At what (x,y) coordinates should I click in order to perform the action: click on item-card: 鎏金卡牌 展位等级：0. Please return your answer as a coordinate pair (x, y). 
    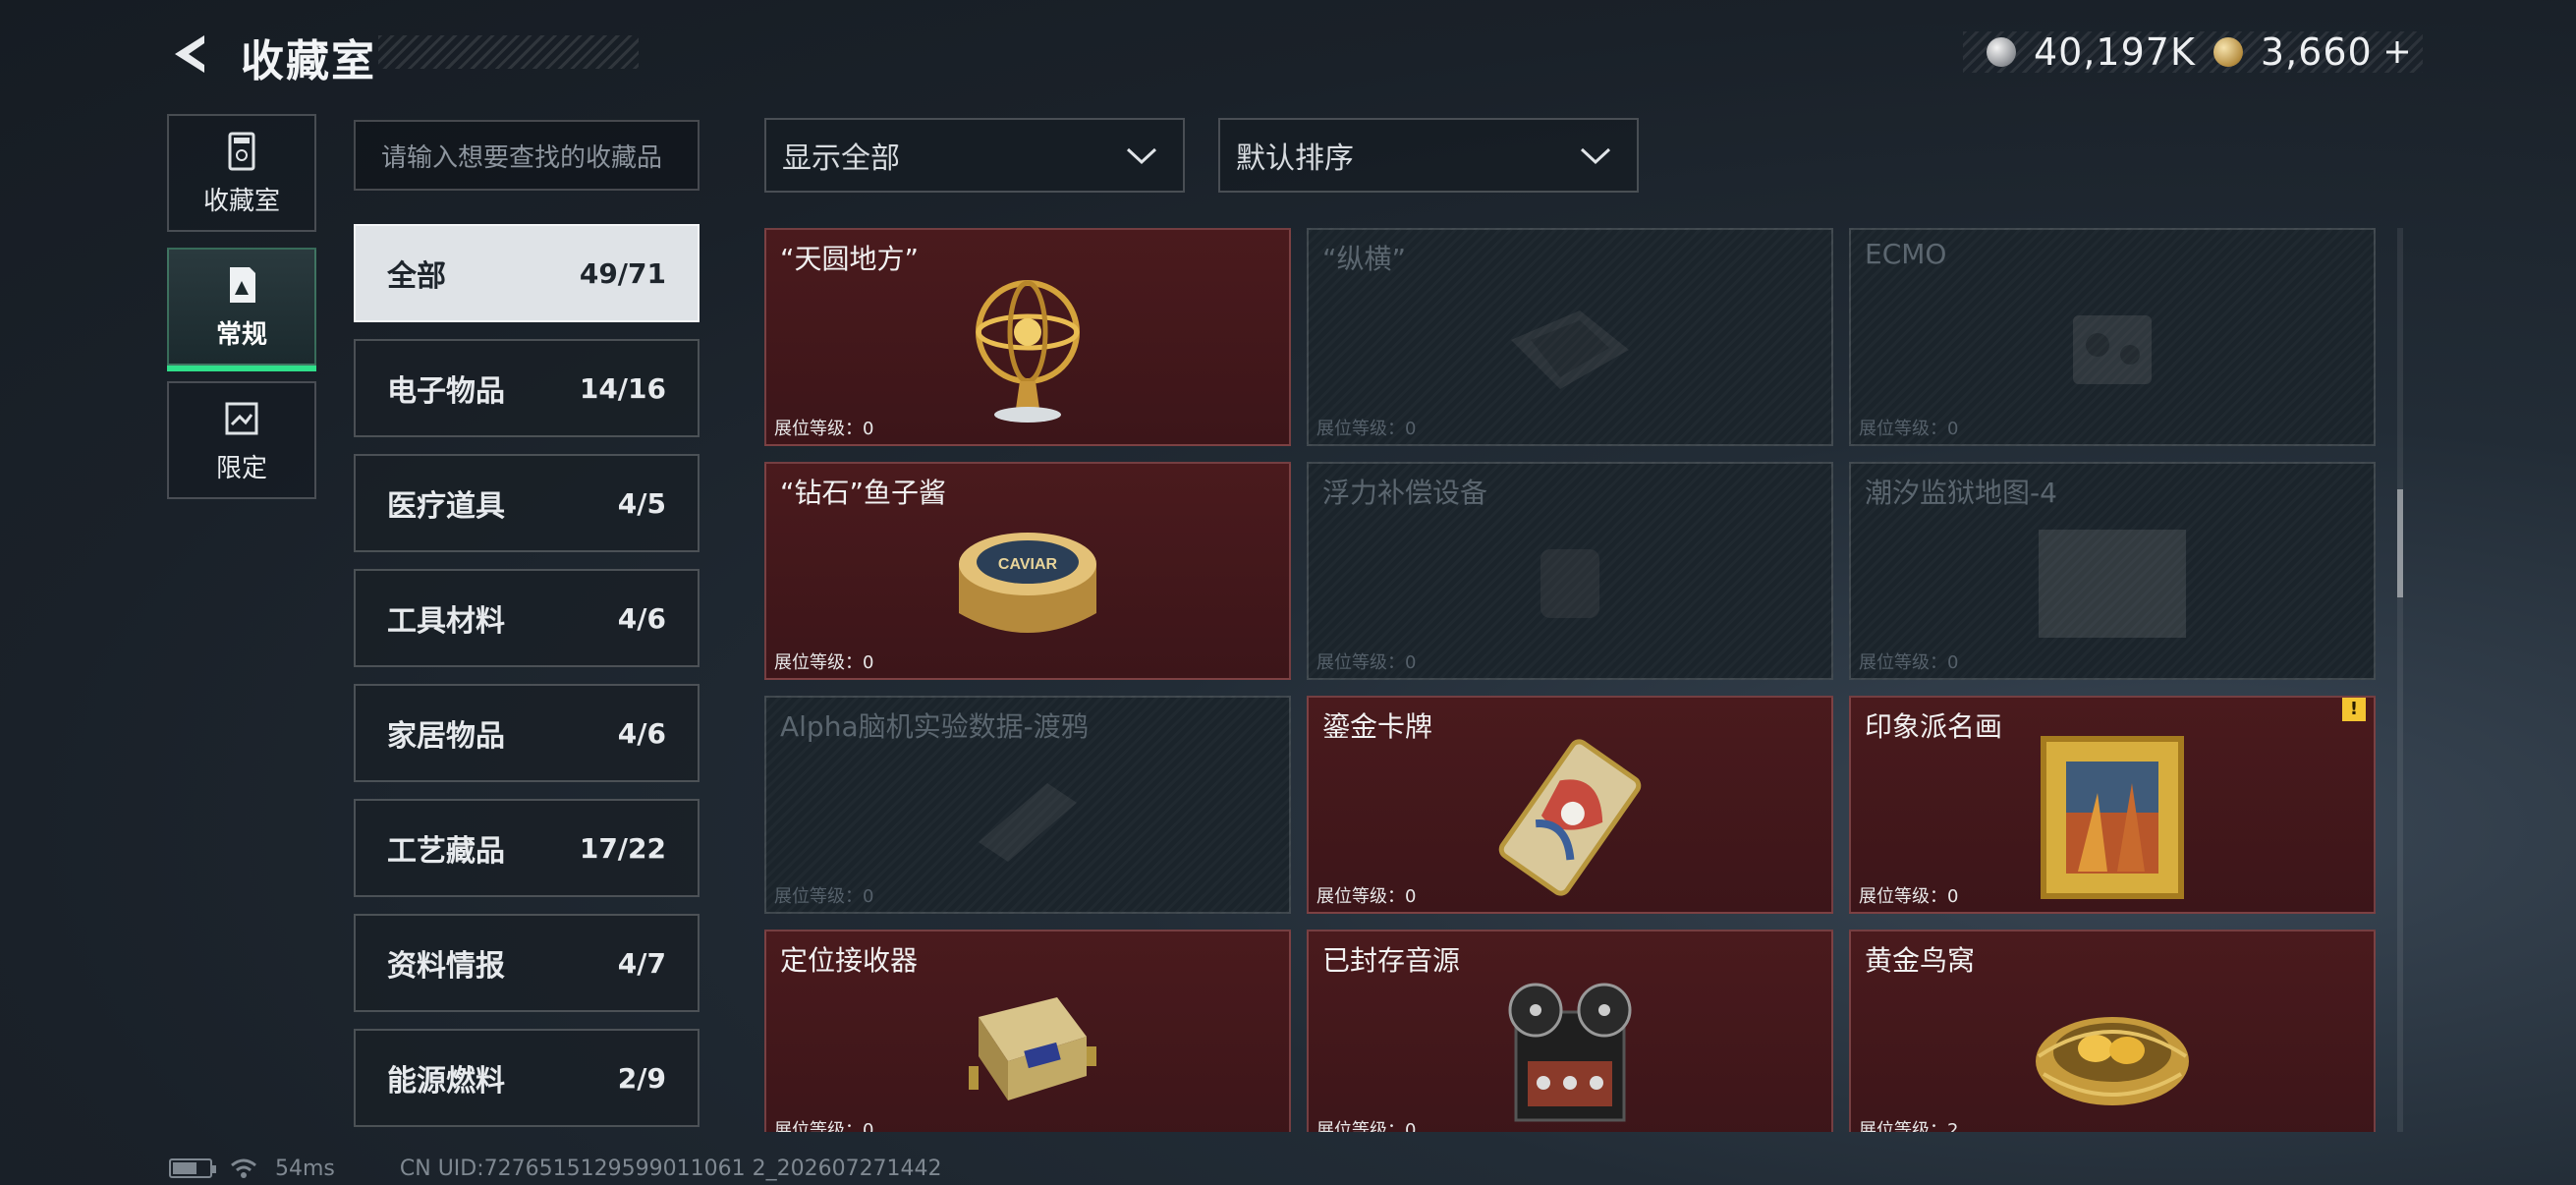
    Looking at the image, I should click on (1570, 805).